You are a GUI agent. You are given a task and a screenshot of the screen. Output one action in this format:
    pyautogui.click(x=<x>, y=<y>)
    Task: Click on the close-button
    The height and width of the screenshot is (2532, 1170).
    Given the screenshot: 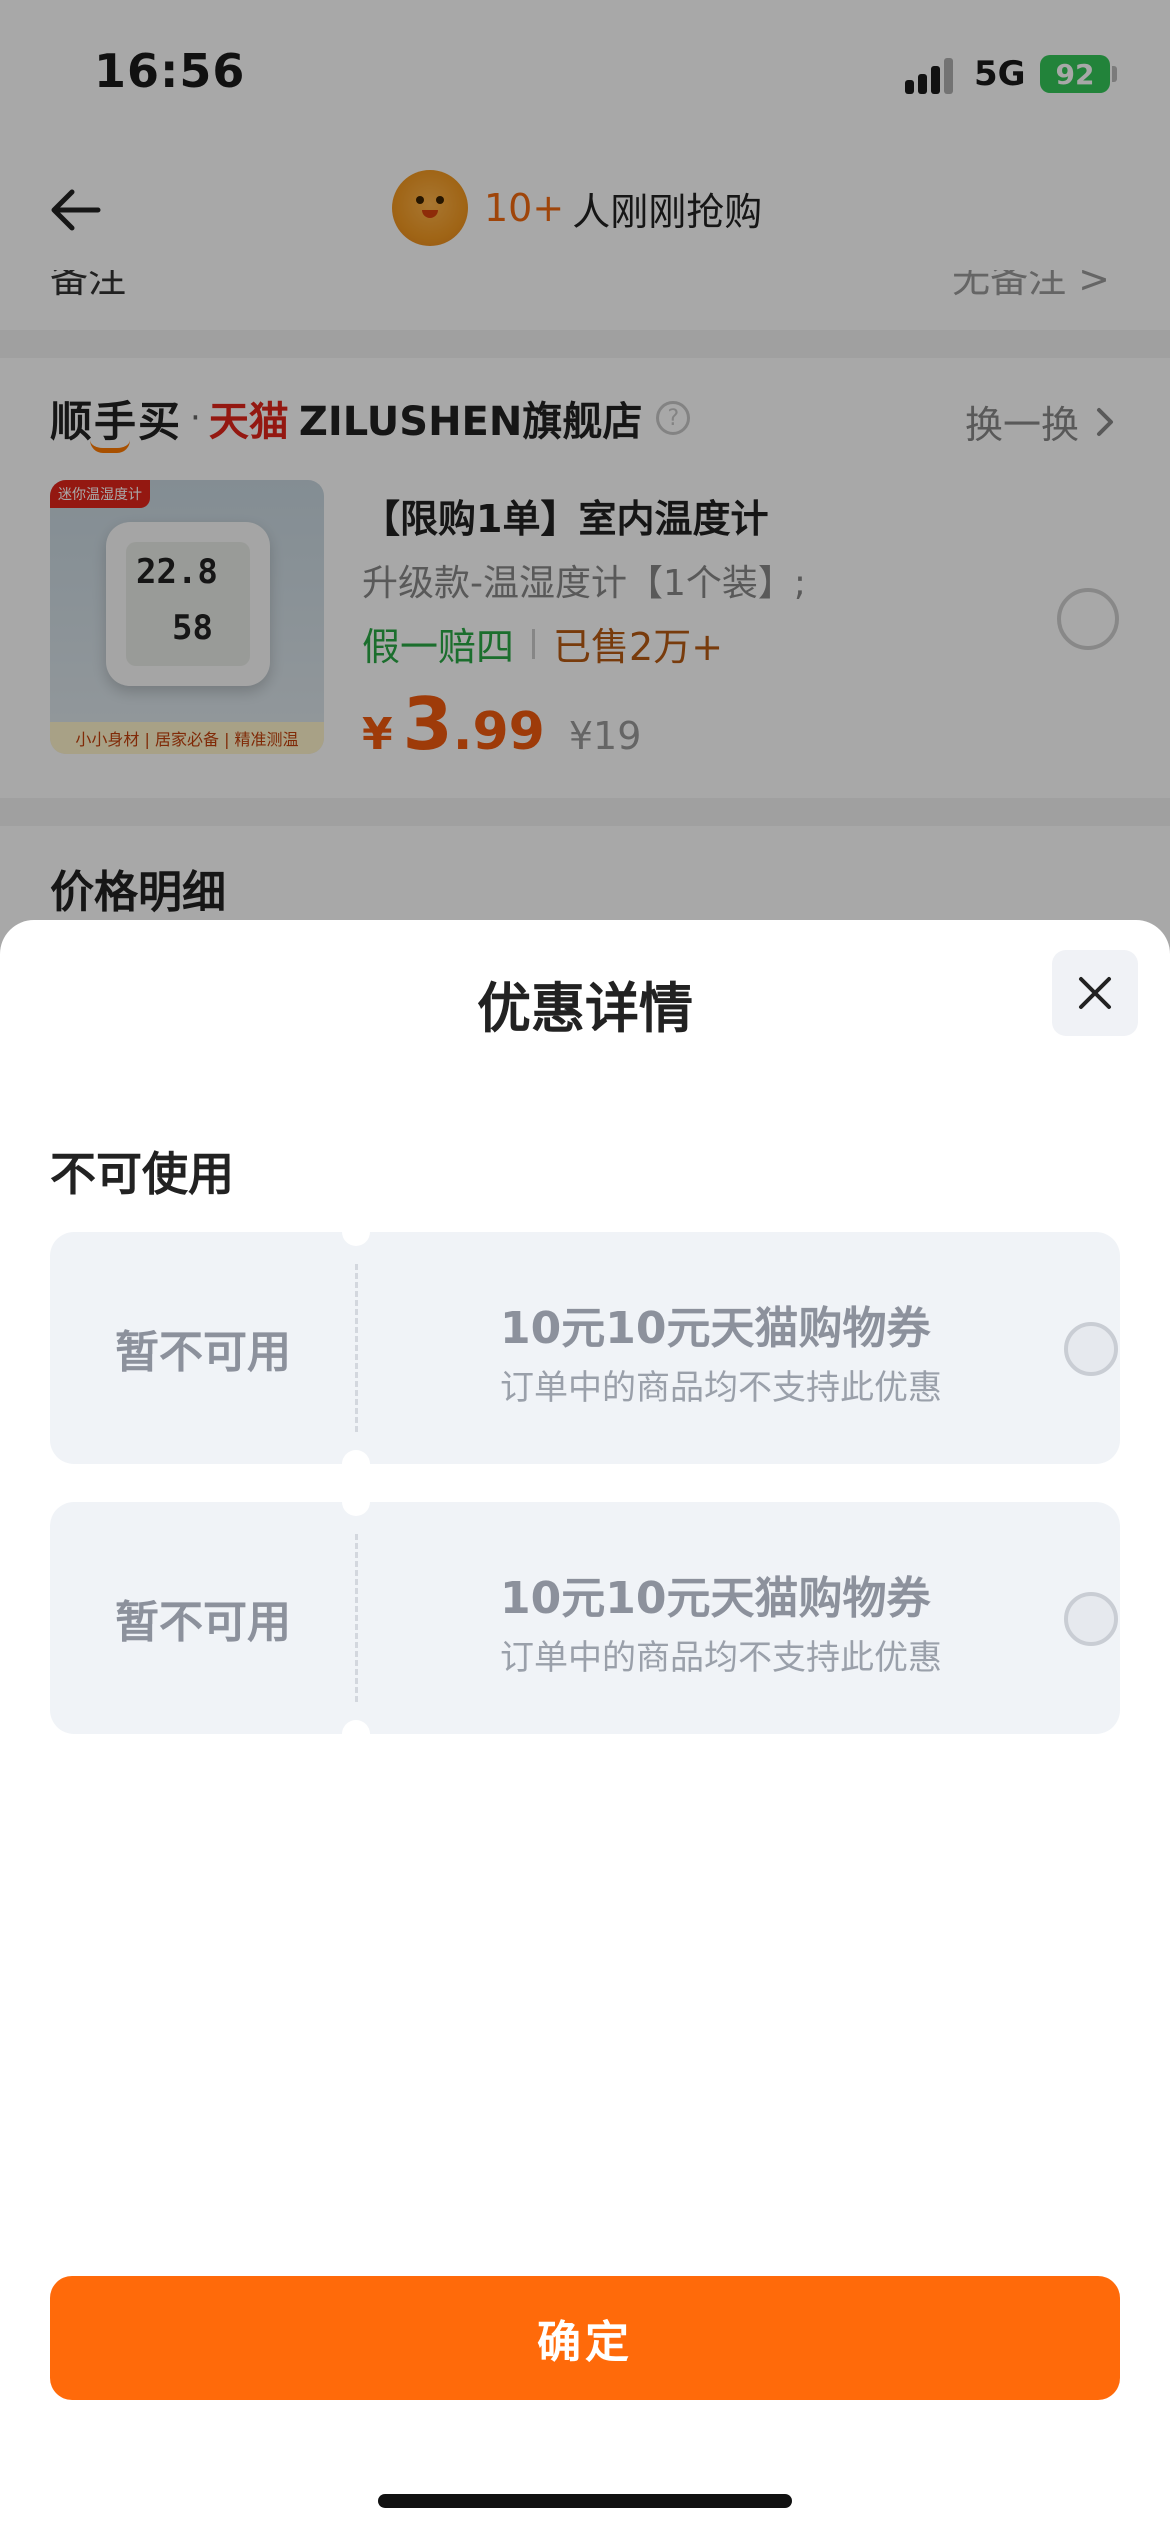 What is the action you would take?
    pyautogui.click(x=1095, y=993)
    